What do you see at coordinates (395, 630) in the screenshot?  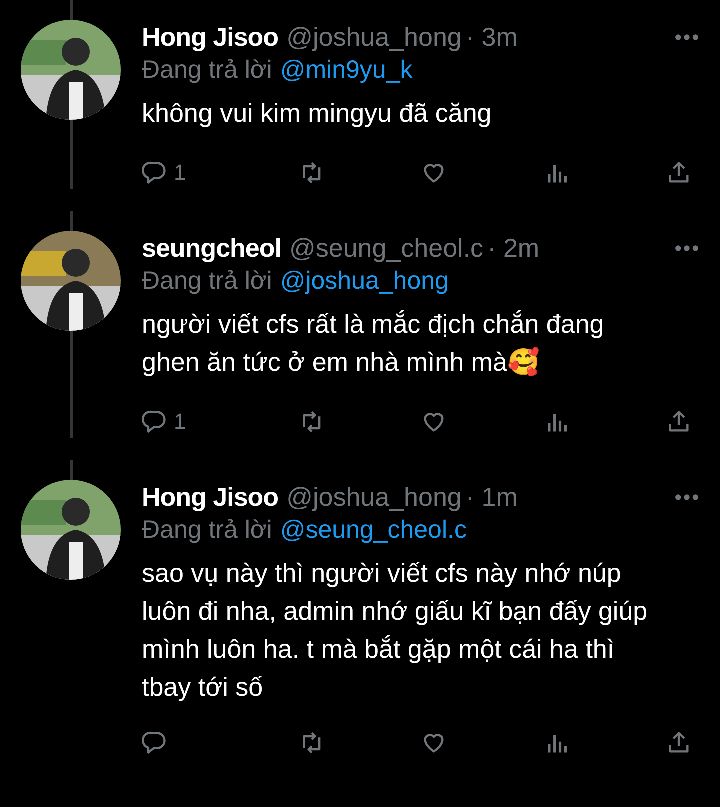 I see `tweet-text: sao vụ này thì người viết cfs này nhớ núp luôn đi nha, admin nhớ giấu kĩ bạn đấy giúp mình luôn ha. t mà bắt gặp một cái ha thì tbay tới số` at bounding box center [395, 630].